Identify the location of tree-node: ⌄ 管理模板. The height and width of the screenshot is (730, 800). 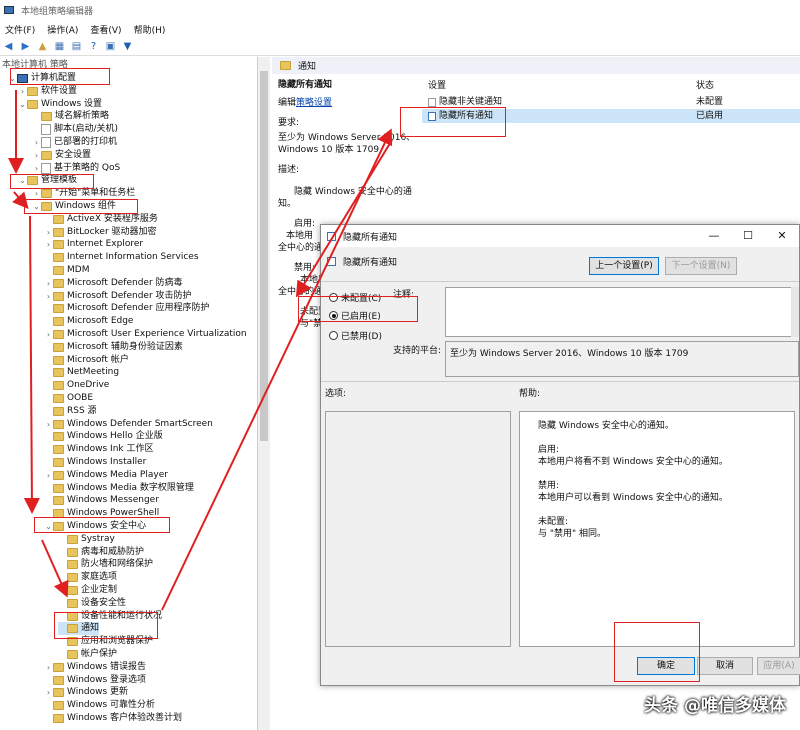
(47, 180).